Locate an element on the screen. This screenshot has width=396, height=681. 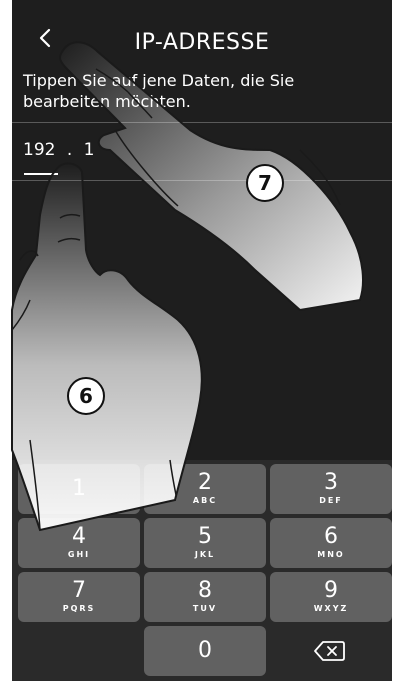
key-1: 1 is located at coordinates (79, 489).